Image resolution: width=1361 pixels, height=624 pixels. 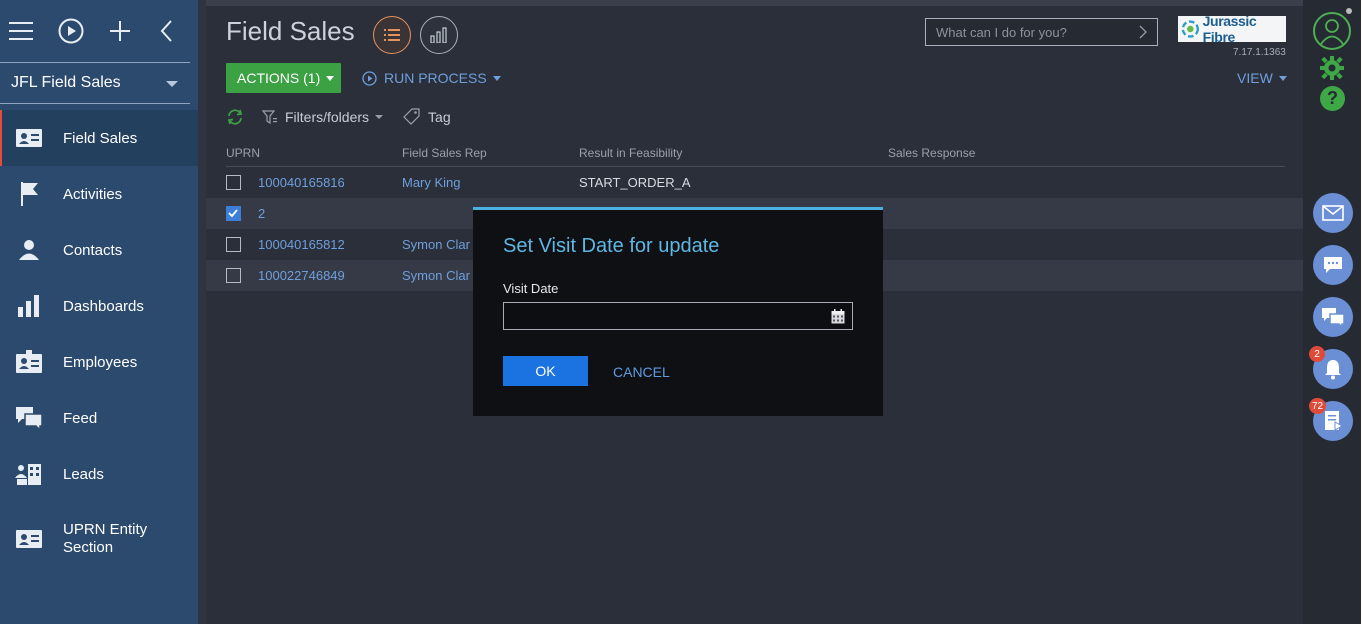 What do you see at coordinates (431, 182) in the screenshot?
I see `rep-link: Mary King` at bounding box center [431, 182].